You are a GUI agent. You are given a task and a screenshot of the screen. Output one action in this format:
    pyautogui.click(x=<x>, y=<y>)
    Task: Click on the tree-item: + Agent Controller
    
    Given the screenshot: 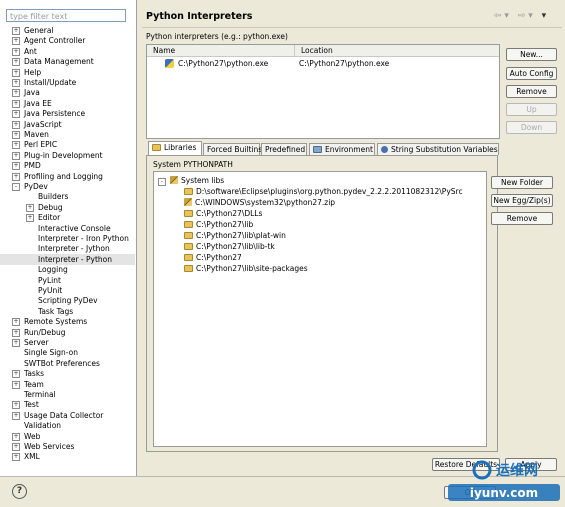 What is the action you would take?
    pyautogui.click(x=67, y=40)
    